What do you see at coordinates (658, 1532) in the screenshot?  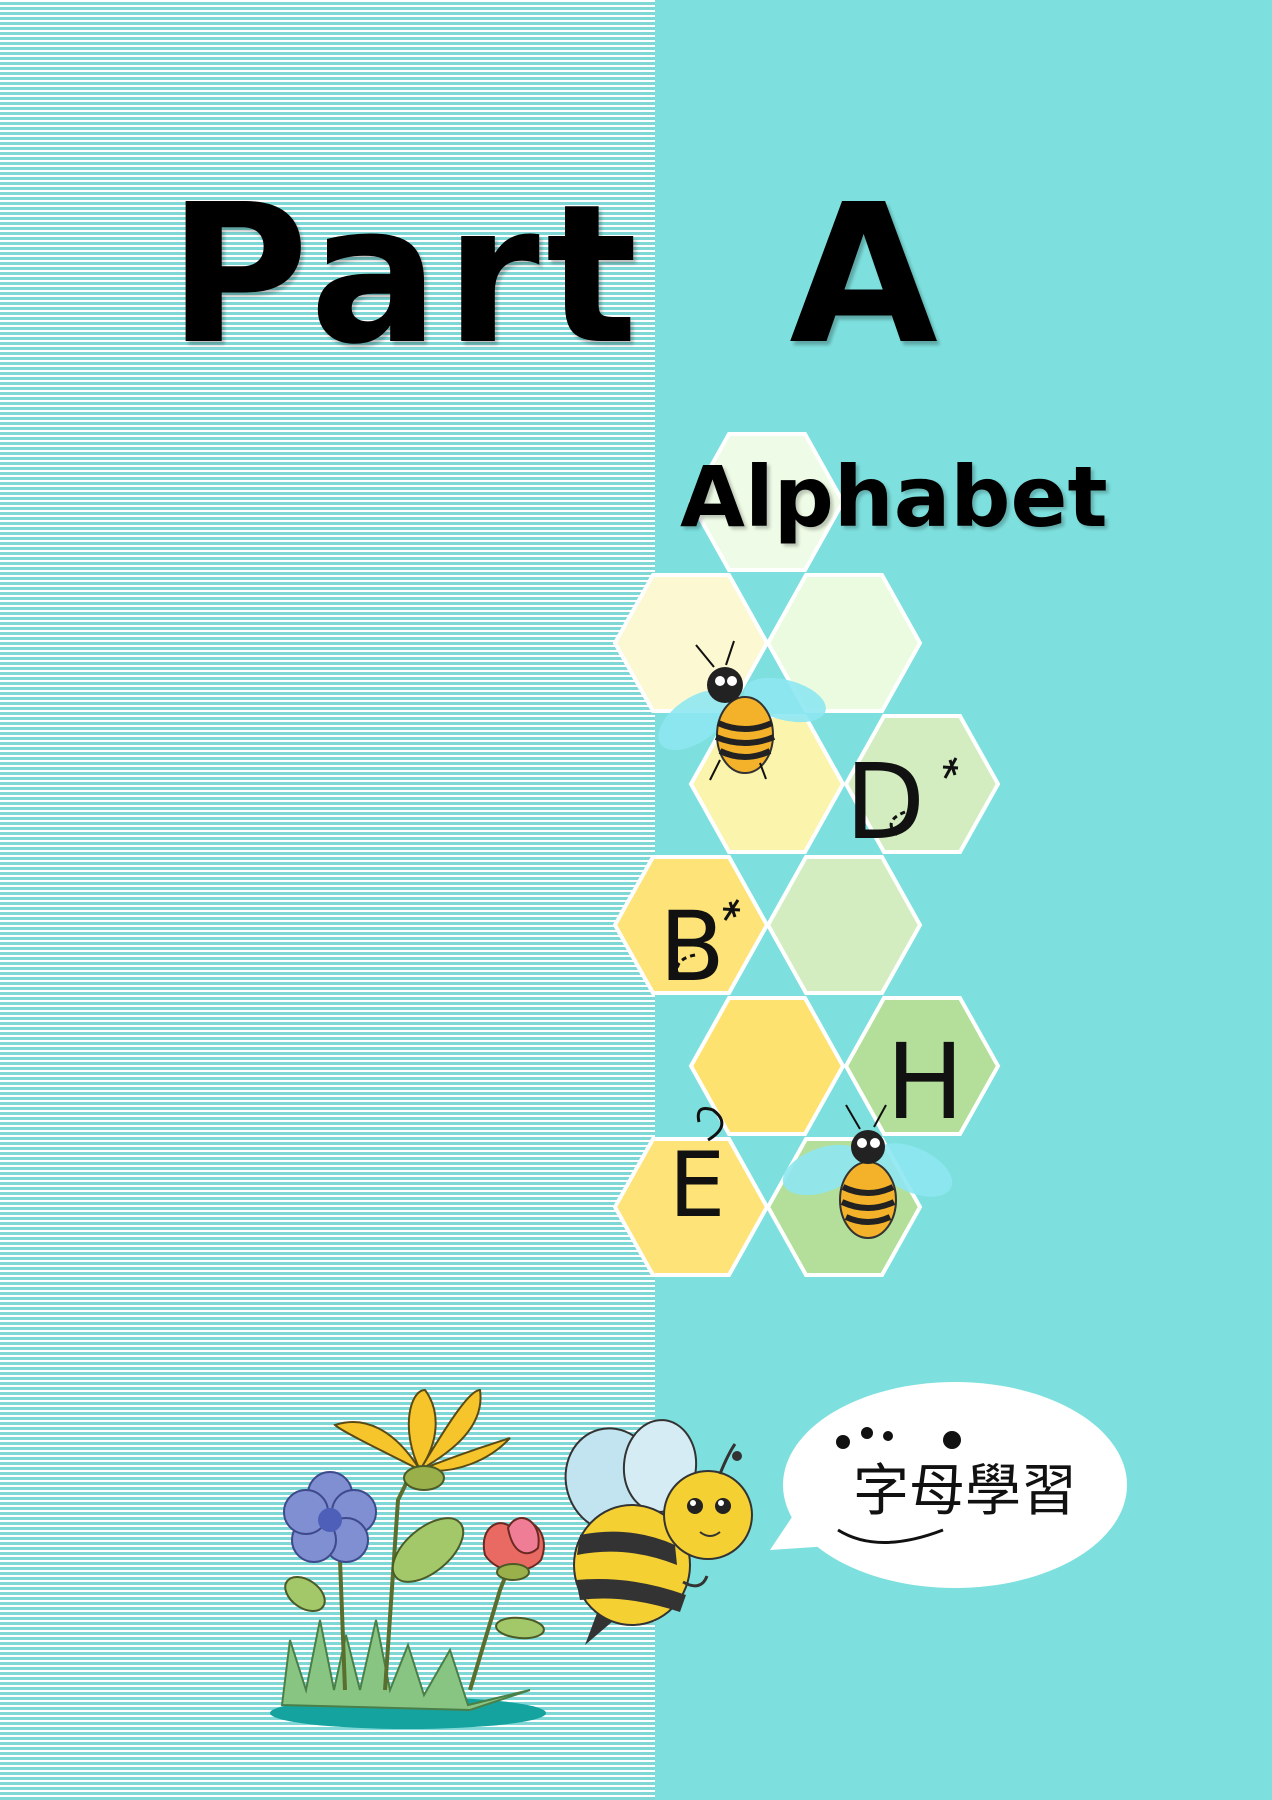 I see `cartoon-bee-icon` at bounding box center [658, 1532].